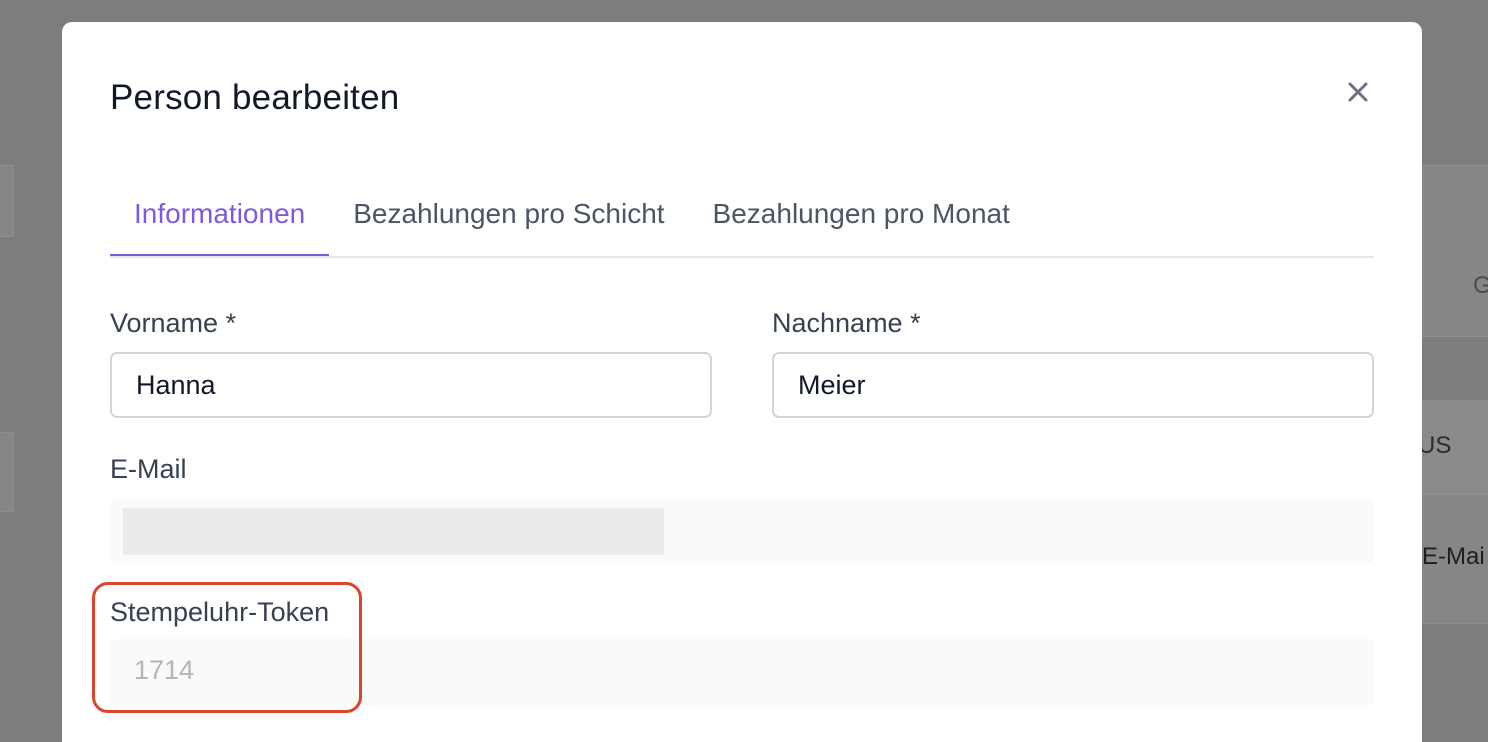 The height and width of the screenshot is (742, 1488). What do you see at coordinates (1073, 385) in the screenshot?
I see `last-name-input` at bounding box center [1073, 385].